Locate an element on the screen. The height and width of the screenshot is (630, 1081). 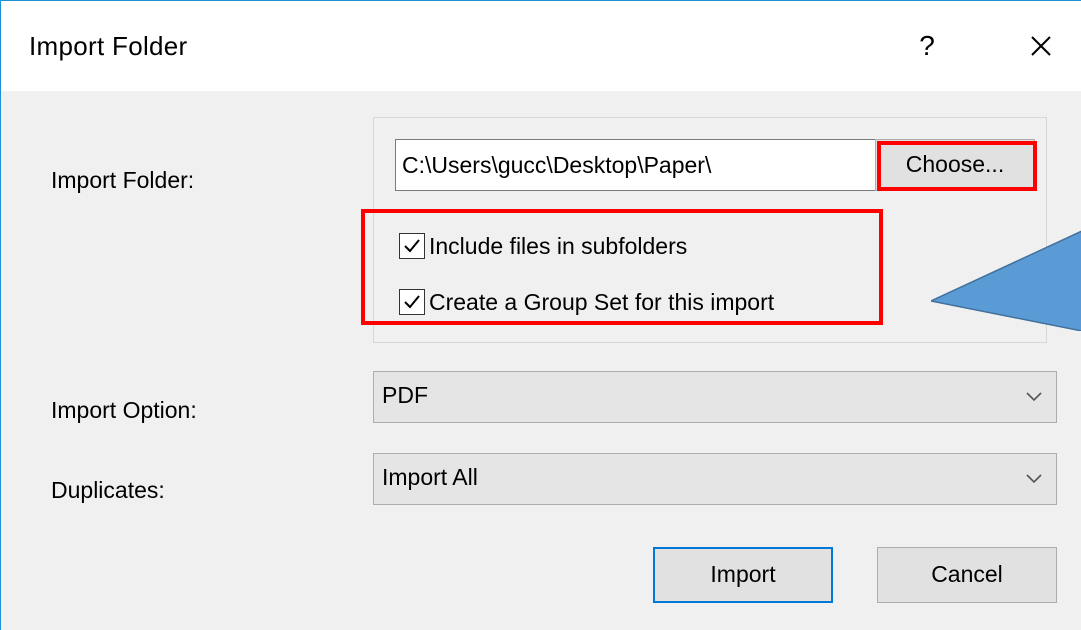
title-bar: Import Folder ? is located at coordinates (541, 46).